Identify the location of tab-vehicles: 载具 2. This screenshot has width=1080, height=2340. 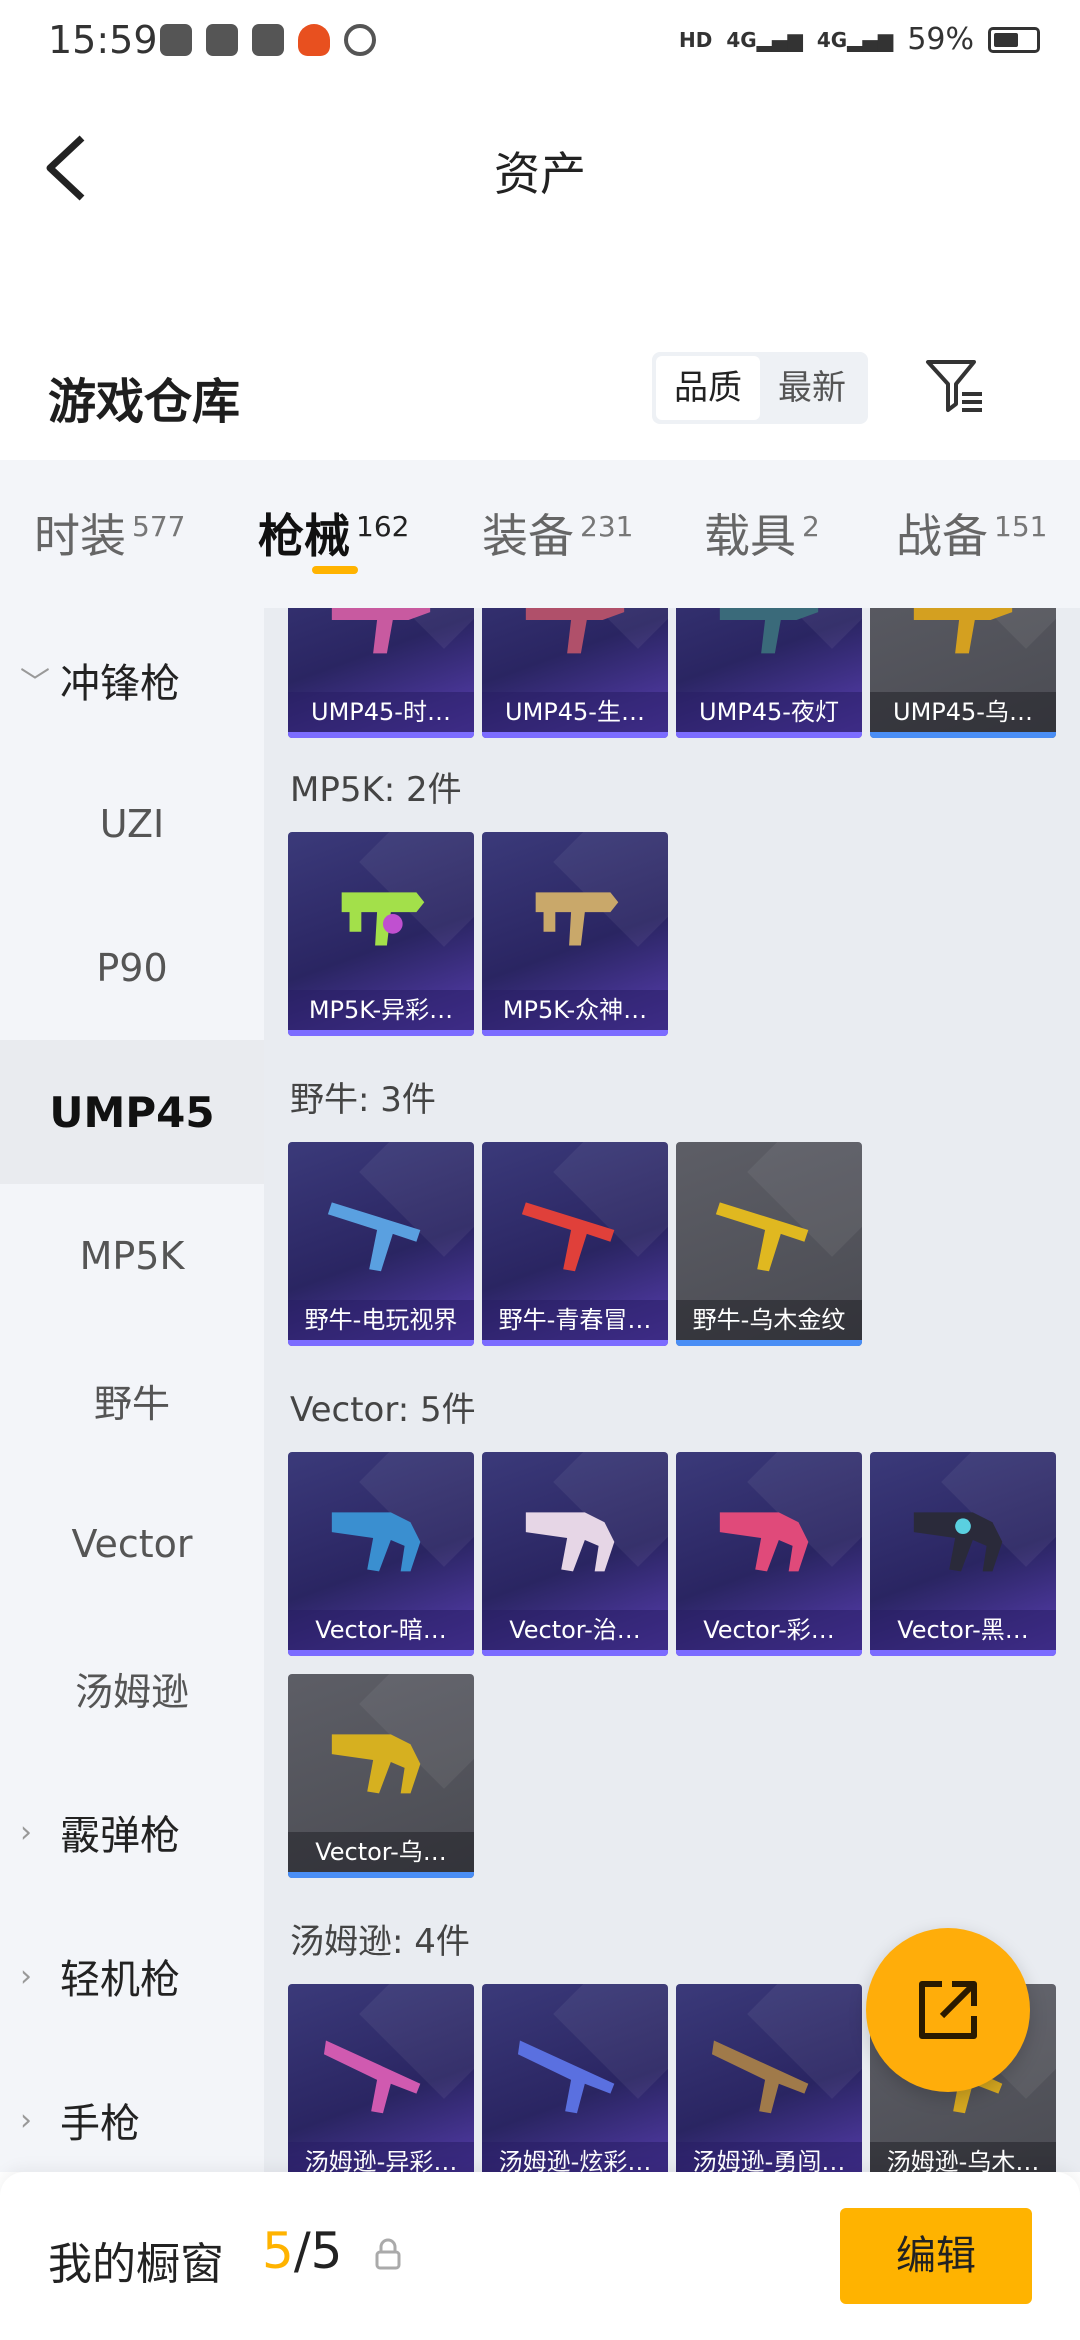
(762, 533).